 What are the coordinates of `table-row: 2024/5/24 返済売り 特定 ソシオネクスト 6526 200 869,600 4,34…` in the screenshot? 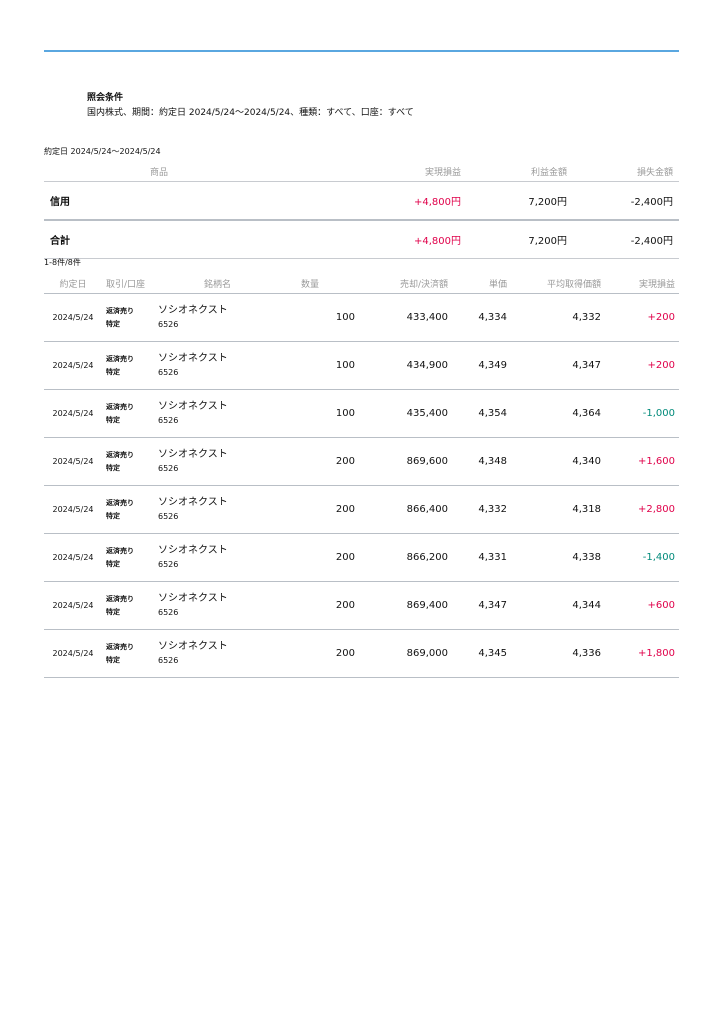 It's located at (361, 461).